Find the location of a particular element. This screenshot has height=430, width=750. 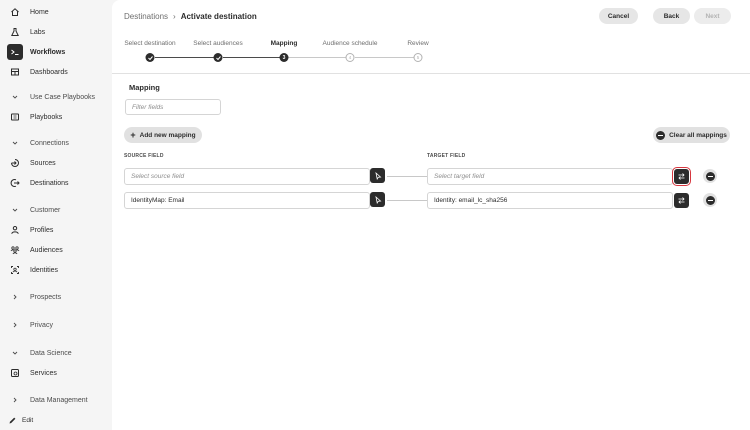

home-icon is located at coordinates (15, 12).